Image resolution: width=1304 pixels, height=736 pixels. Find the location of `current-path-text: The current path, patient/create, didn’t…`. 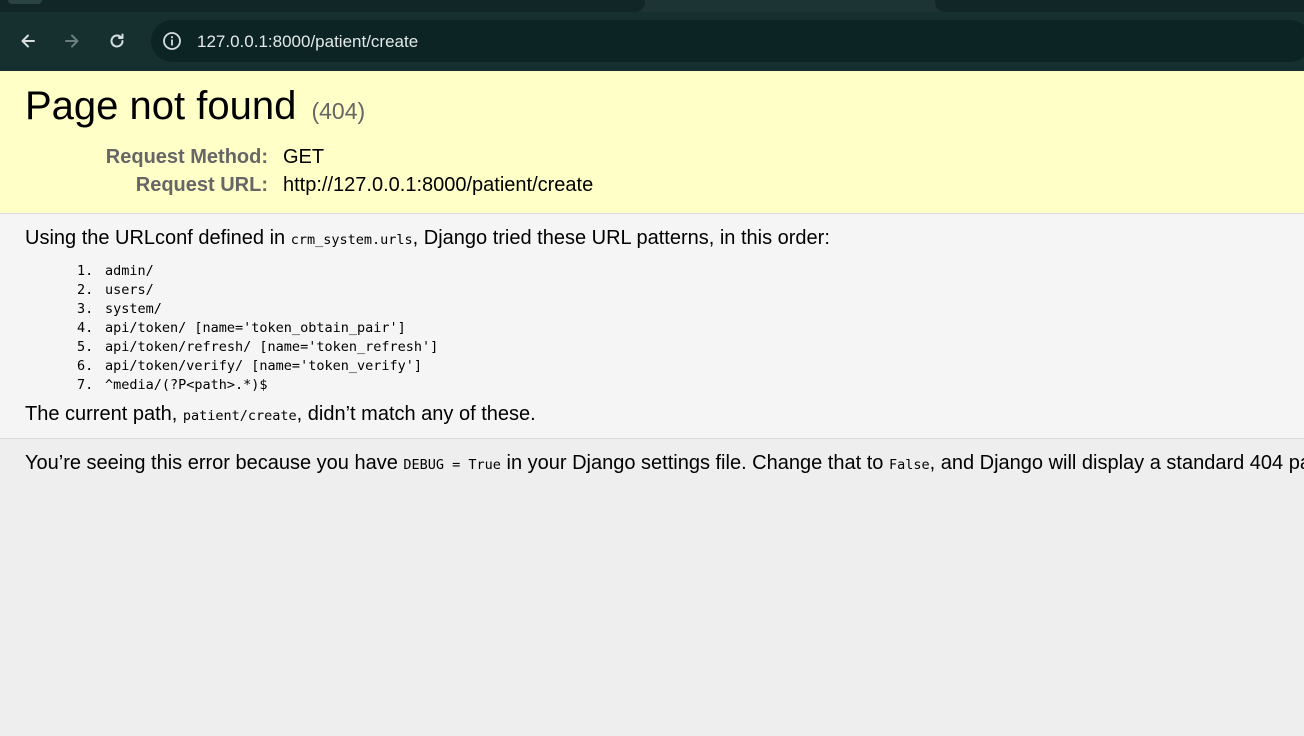

current-path-text: The current path, patient/create, didn’t… is located at coordinates (280, 414).